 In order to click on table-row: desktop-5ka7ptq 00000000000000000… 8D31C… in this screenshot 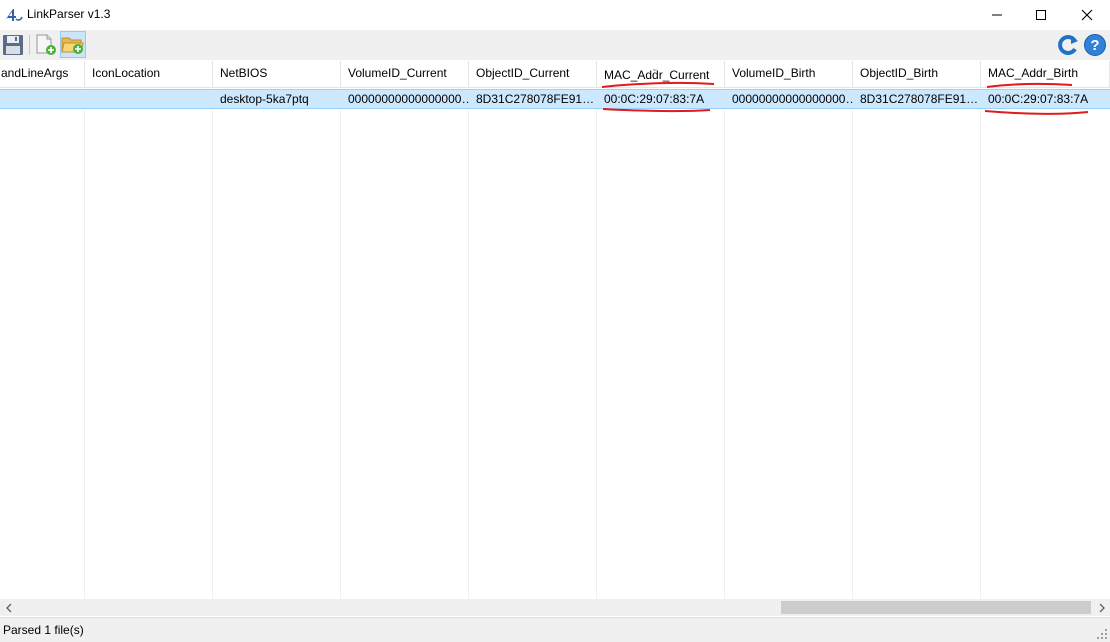, I will do `click(555, 99)`.